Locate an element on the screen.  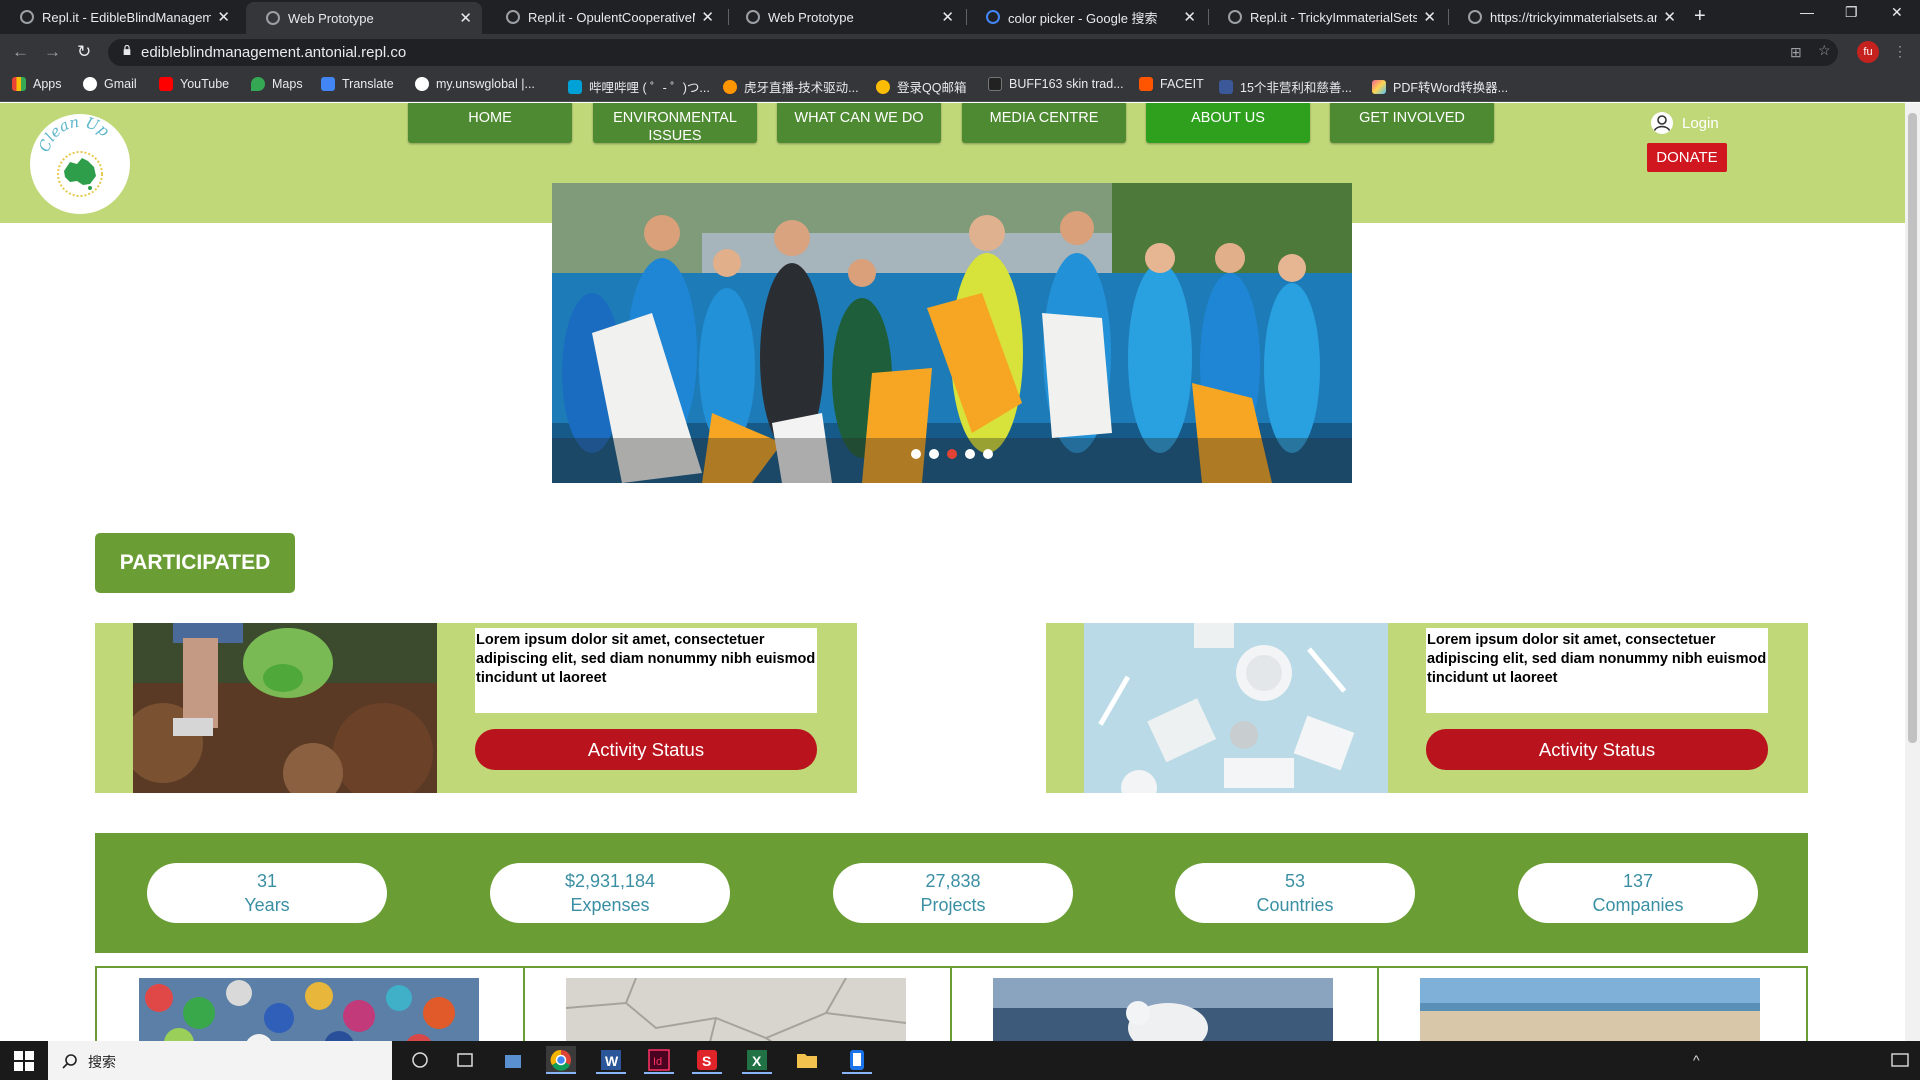
nav-home: HOME is located at coordinates (490, 123).